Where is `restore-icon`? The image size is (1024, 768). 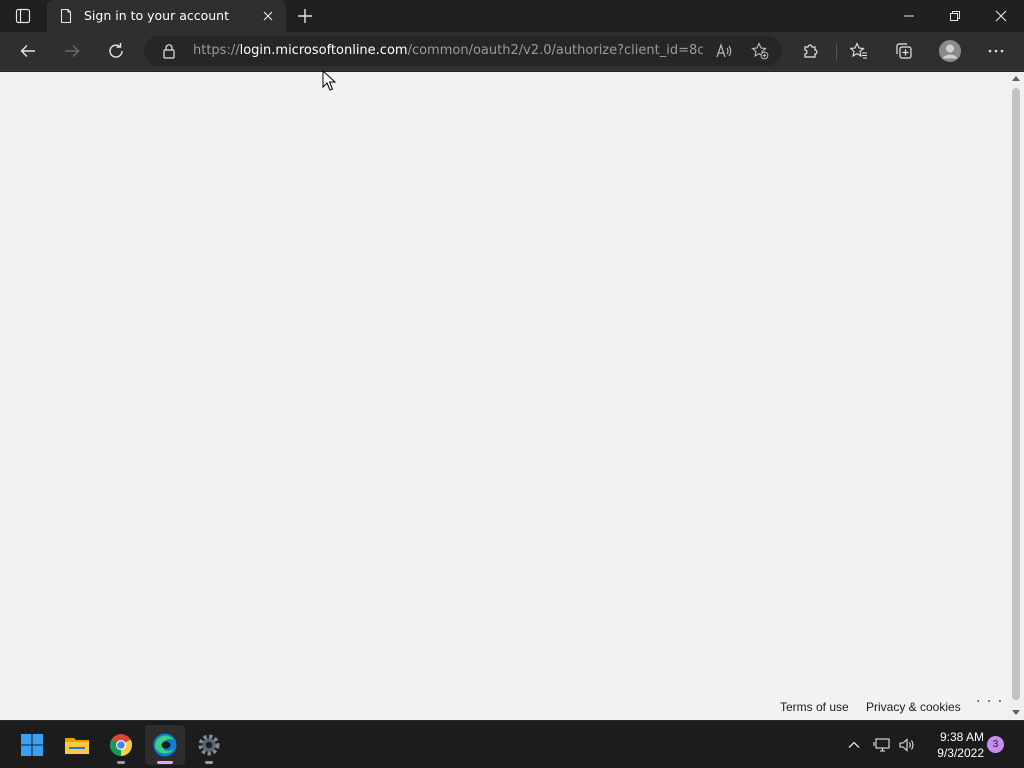
restore-icon is located at coordinates (955, 16).